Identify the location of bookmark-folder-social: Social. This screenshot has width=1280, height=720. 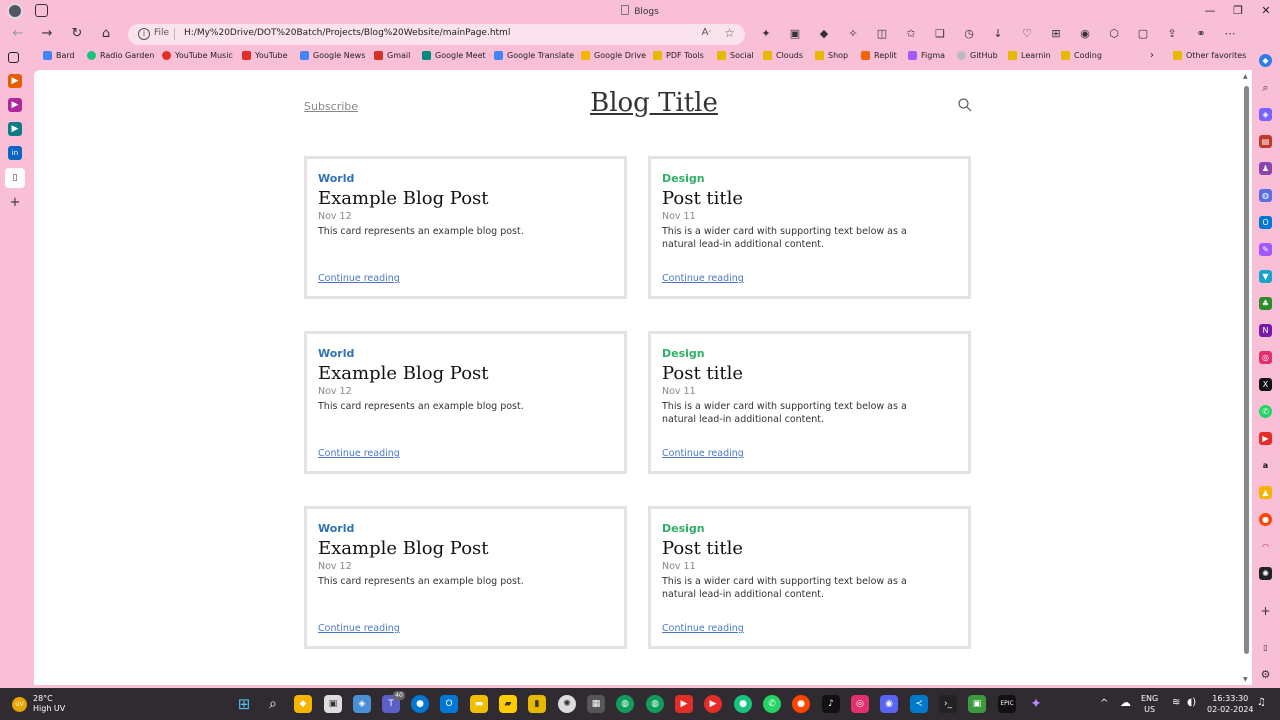
(735, 55).